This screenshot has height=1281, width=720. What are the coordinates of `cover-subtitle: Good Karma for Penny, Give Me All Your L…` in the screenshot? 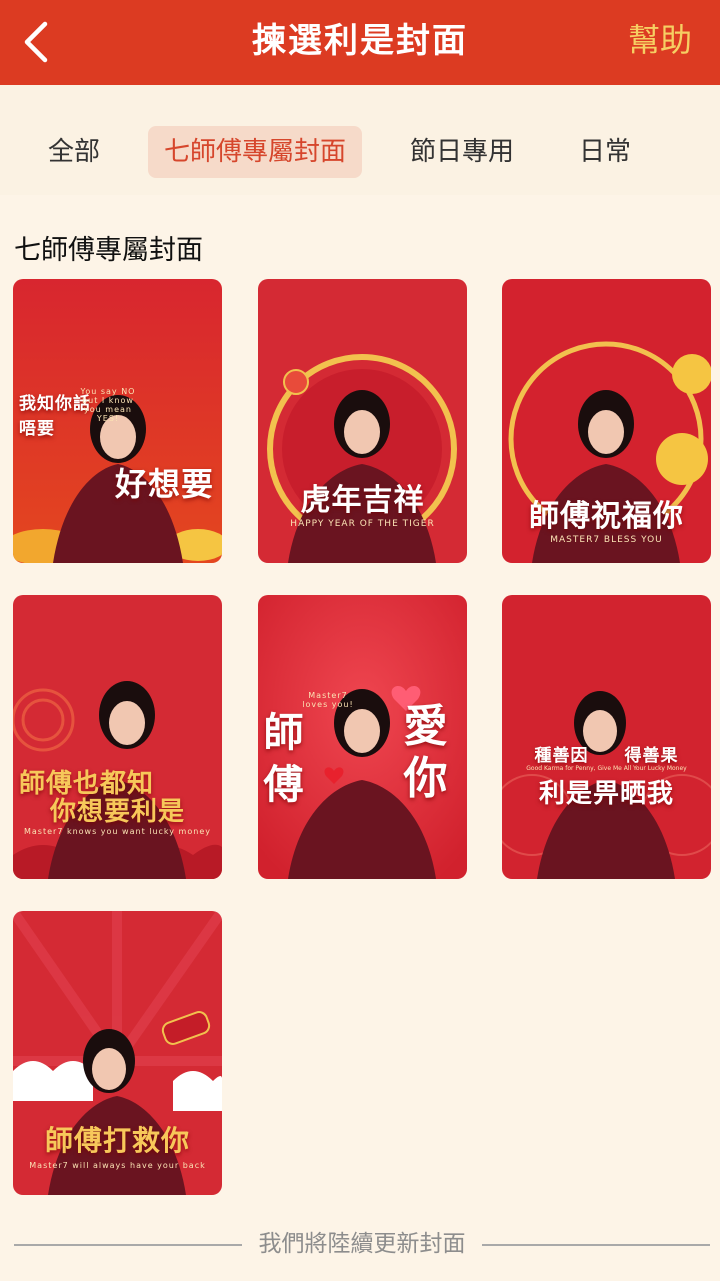 It's located at (606, 768).